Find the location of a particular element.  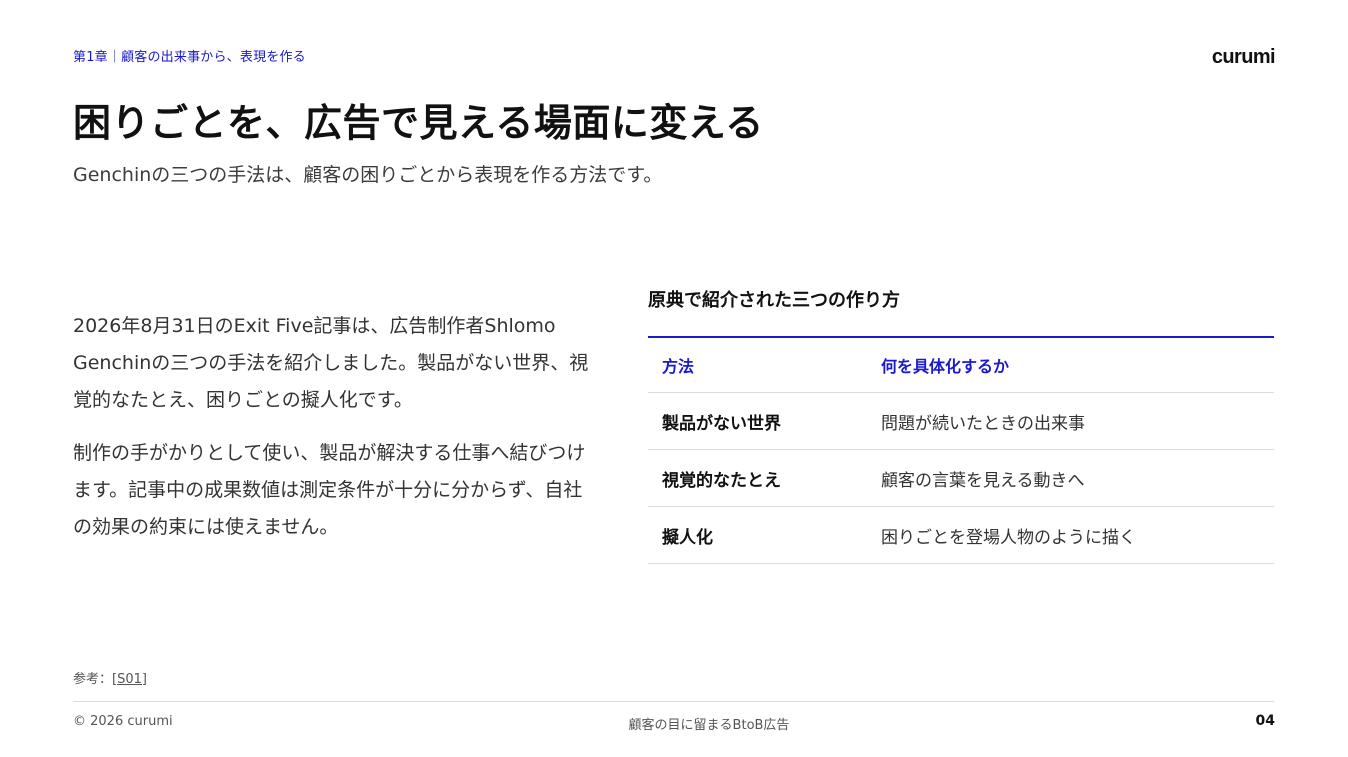

reference-link: [S01] is located at coordinates (129, 679).